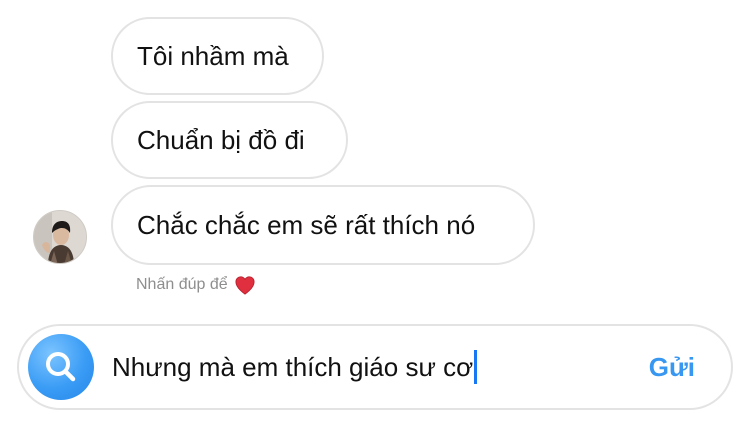 This screenshot has height=426, width=750. I want to click on message-bubble: Chắc chắc em sẽ rất thích nó, so click(323, 225).